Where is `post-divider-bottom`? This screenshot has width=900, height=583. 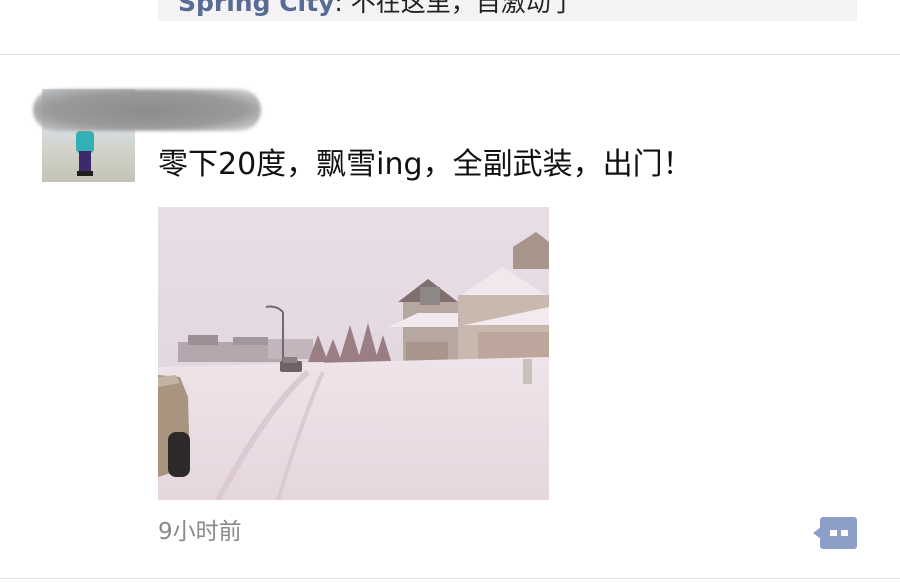 post-divider-bottom is located at coordinates (450, 578).